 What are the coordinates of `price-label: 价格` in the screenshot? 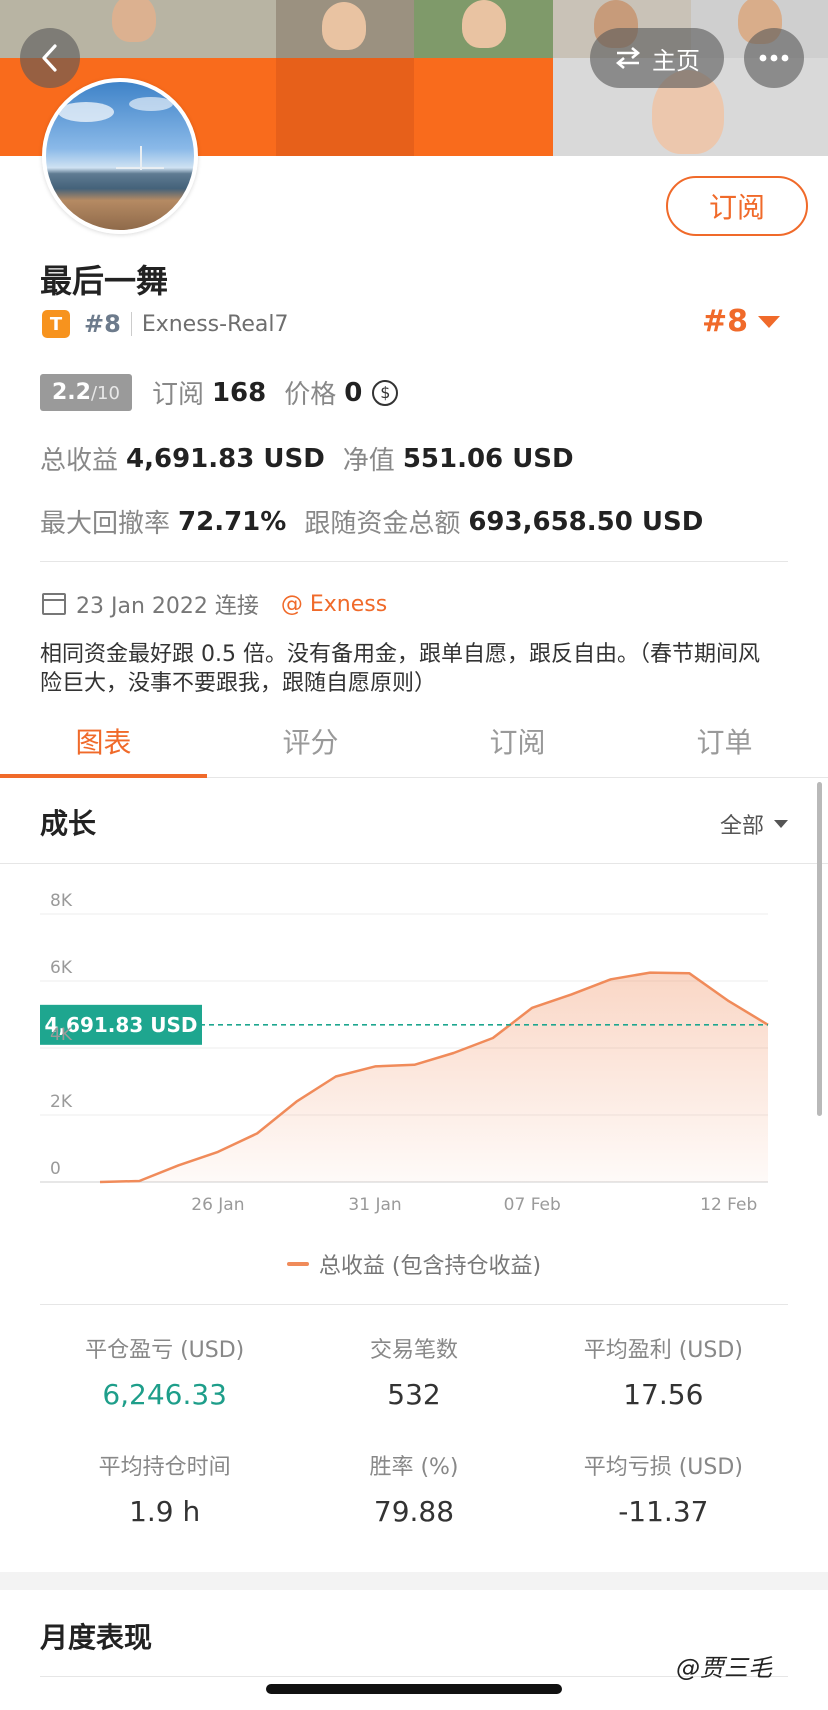 It's located at (310, 395).